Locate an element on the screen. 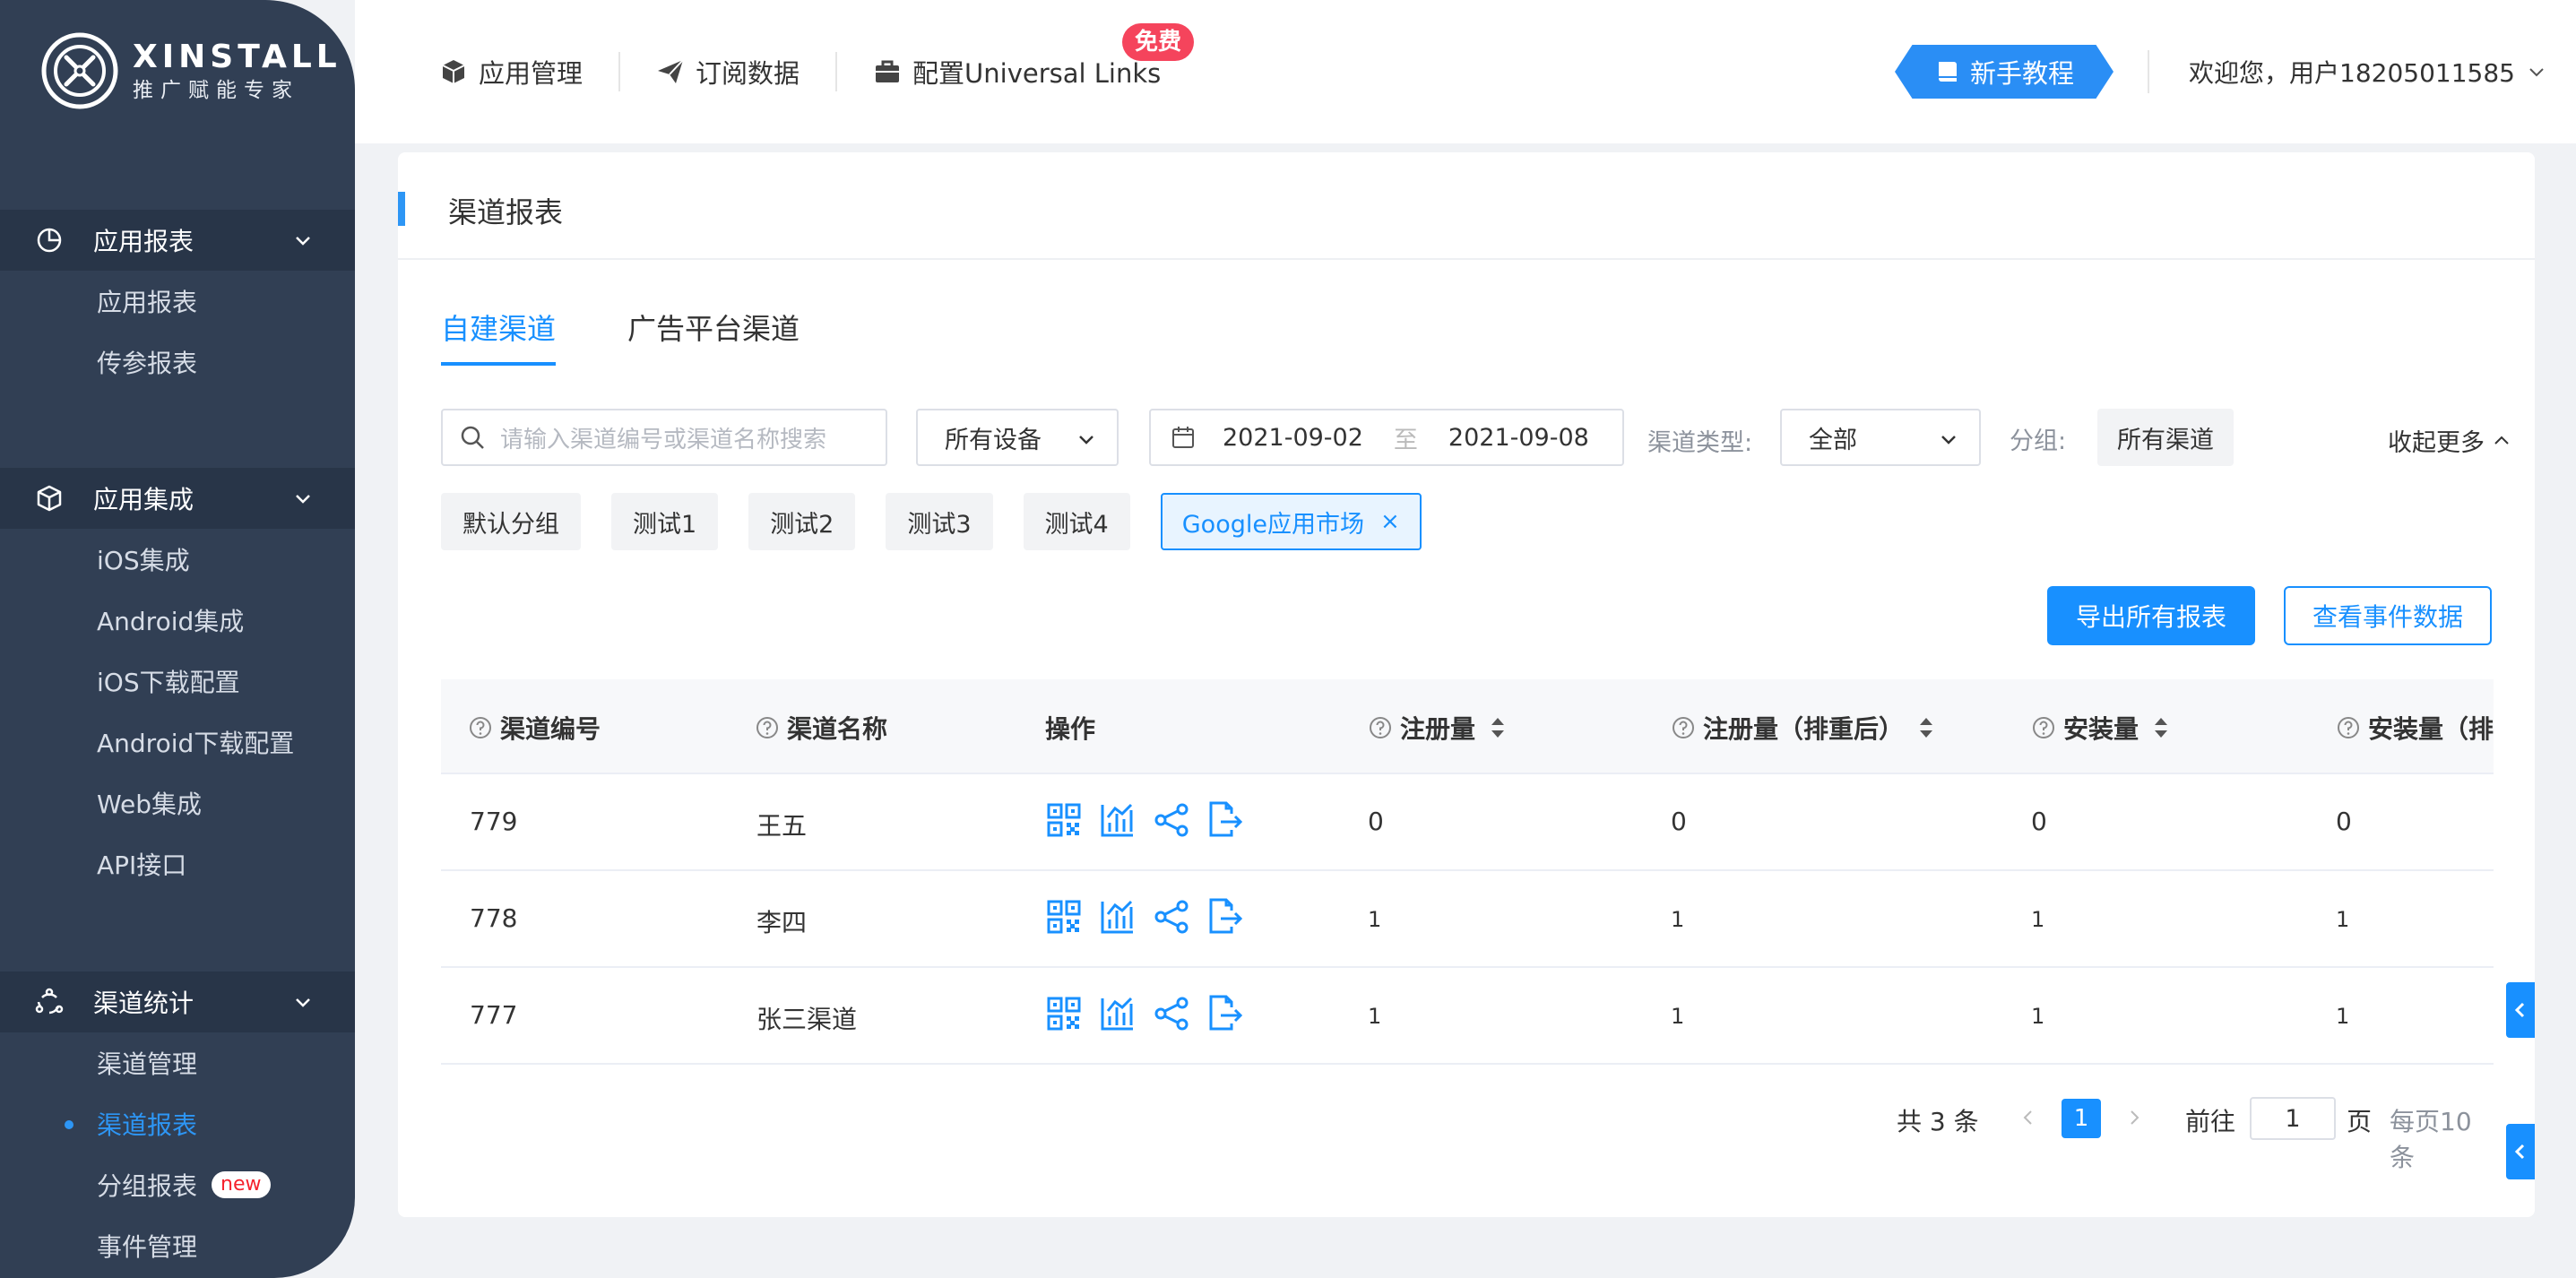 The height and width of the screenshot is (1278, 2576). column-operations: 操作 is located at coordinates (1070, 728).